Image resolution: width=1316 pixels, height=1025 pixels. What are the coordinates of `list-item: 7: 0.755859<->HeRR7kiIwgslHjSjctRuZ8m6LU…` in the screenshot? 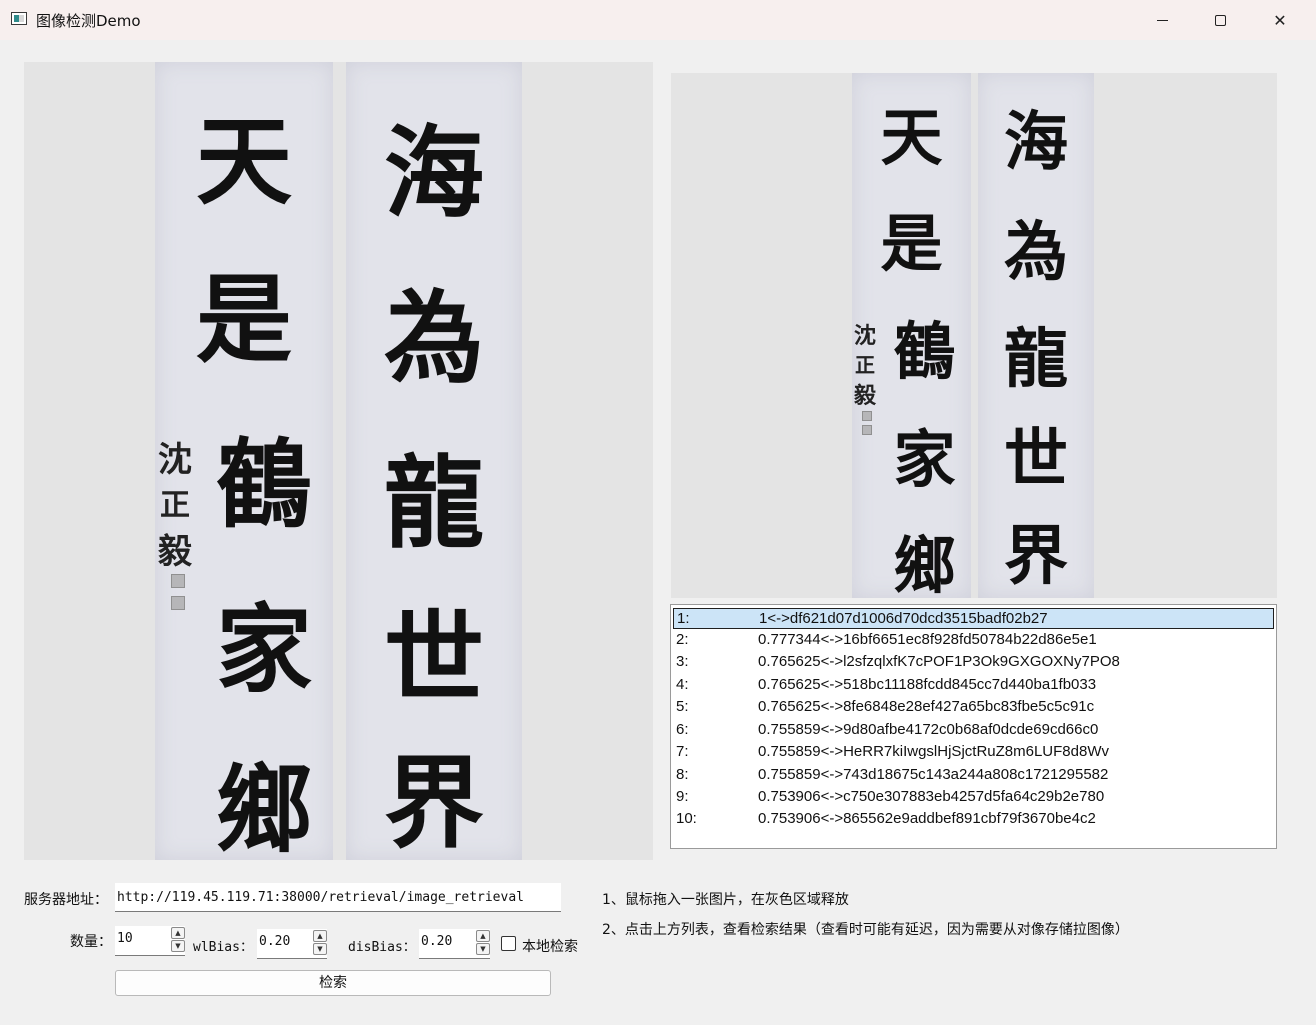 It's located at (973, 752).